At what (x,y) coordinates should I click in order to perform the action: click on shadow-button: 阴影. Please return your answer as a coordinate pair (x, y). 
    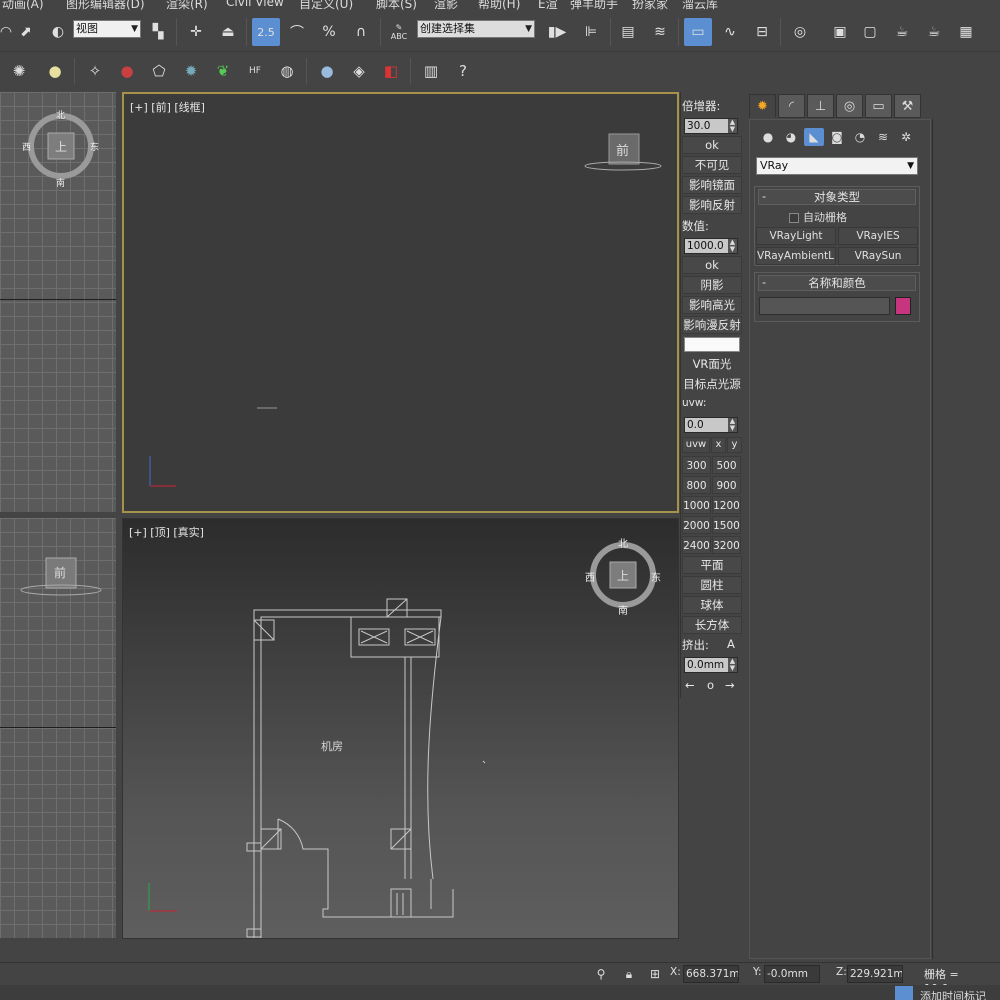
    Looking at the image, I should click on (712, 285).